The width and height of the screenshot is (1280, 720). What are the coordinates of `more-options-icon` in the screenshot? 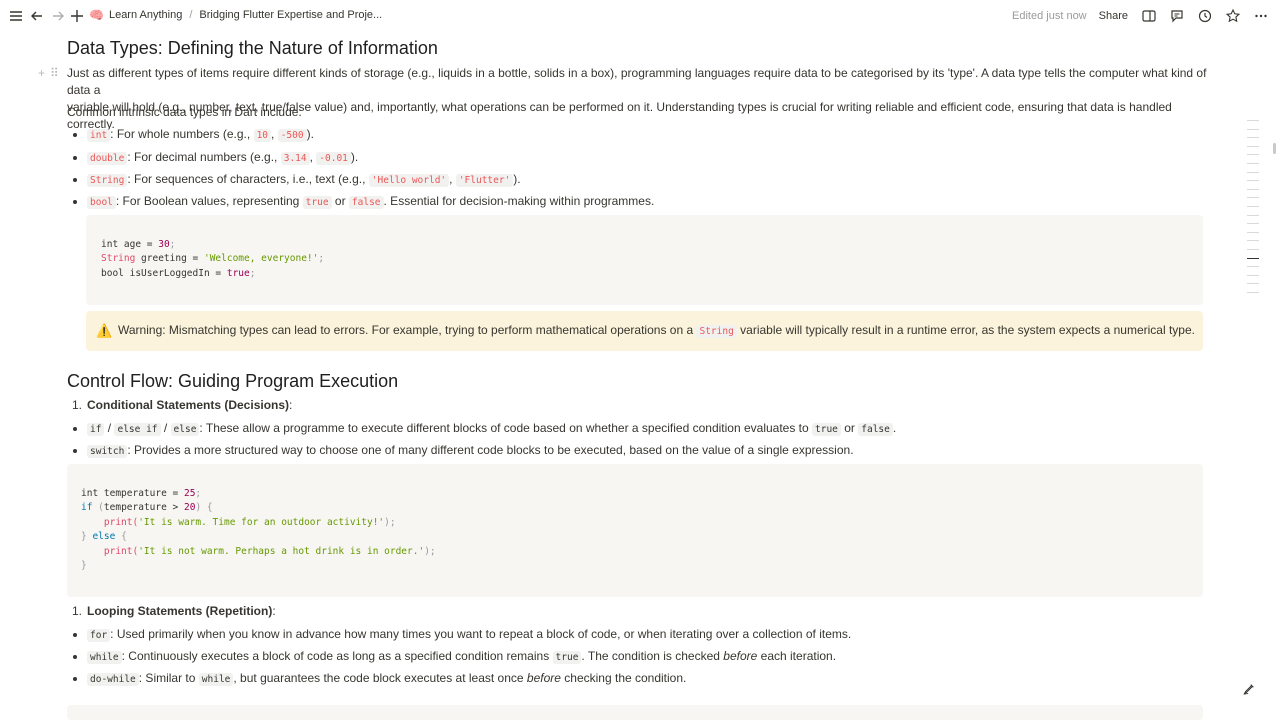 It's located at (1261, 16).